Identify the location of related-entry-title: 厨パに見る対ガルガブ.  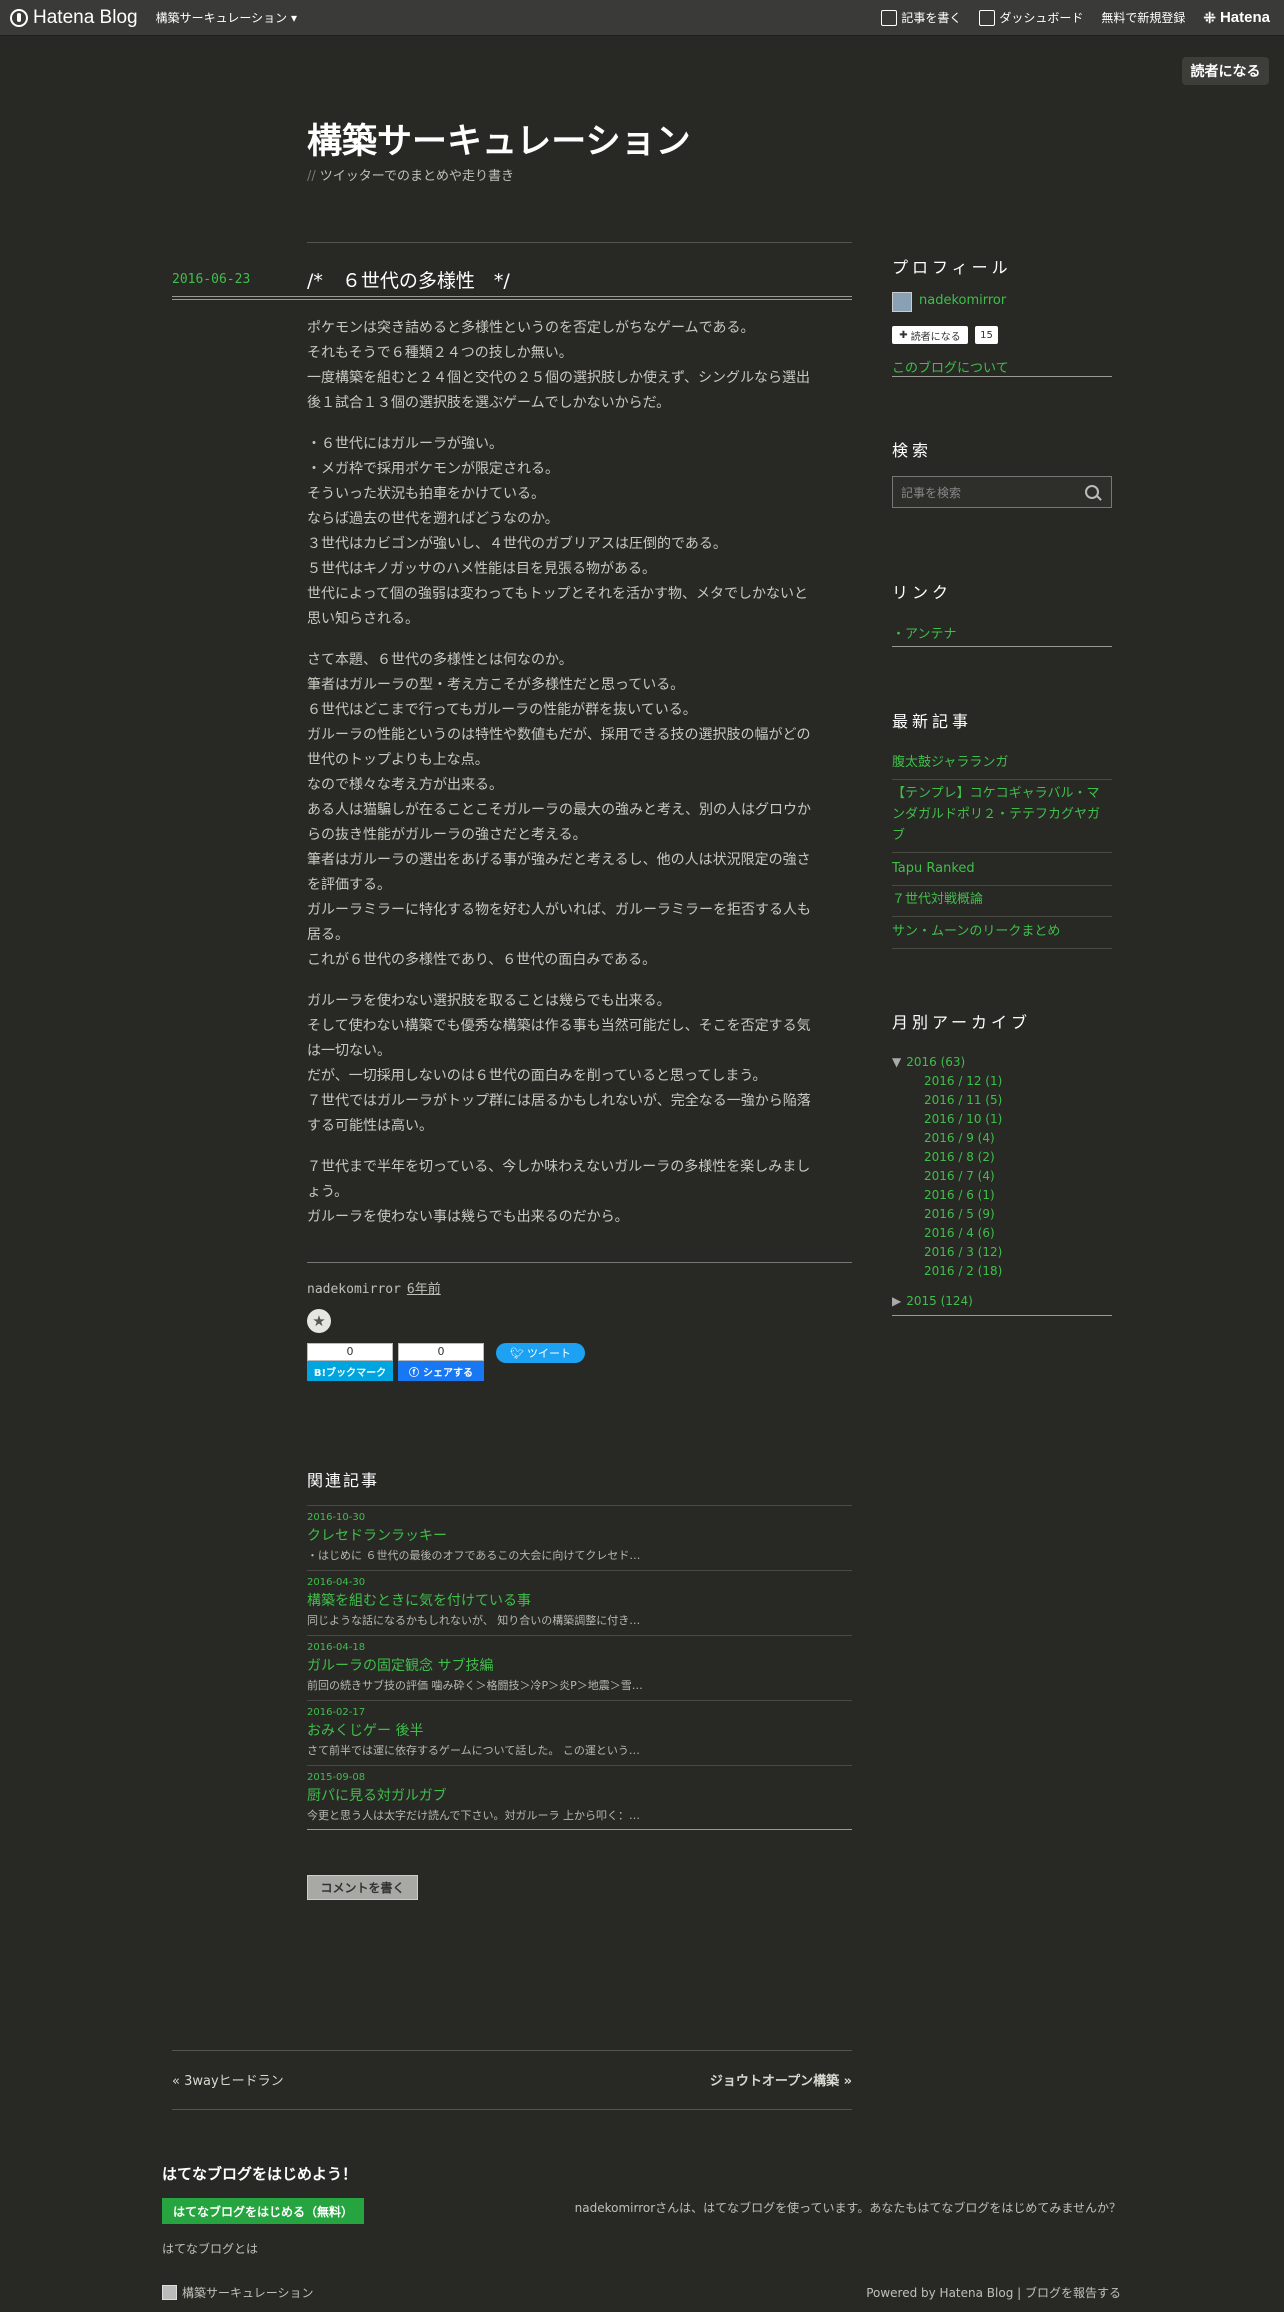
(579, 1795).